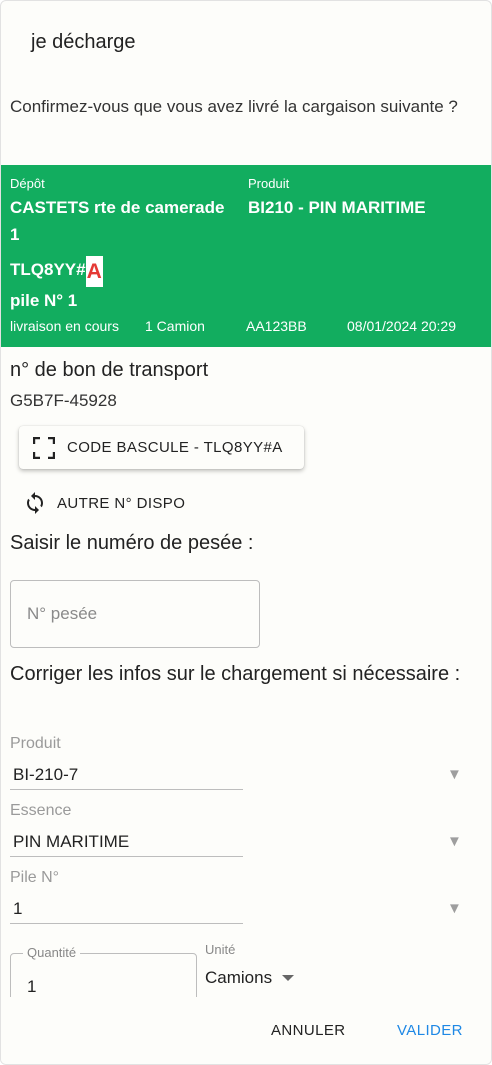 This screenshot has width=492, height=1065. What do you see at coordinates (276, 326) in the screenshot?
I see `license-plate: AA123BB` at bounding box center [276, 326].